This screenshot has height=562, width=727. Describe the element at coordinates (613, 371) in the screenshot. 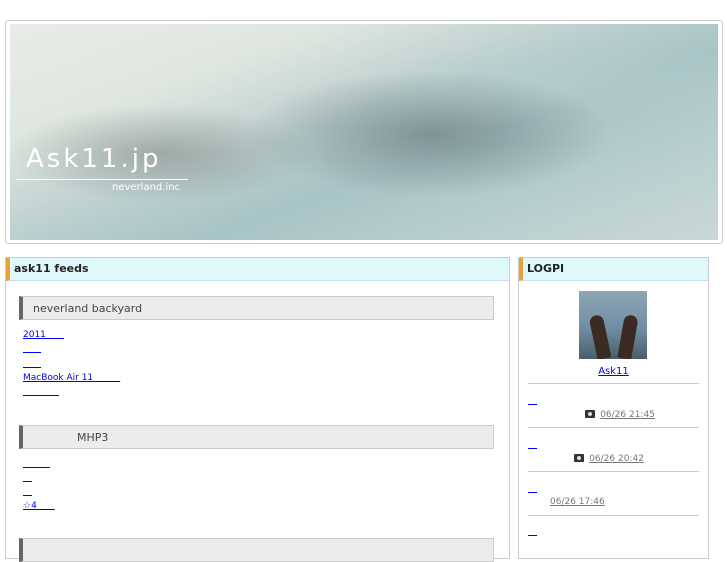

I see `user-name-link: Ask11` at that location.